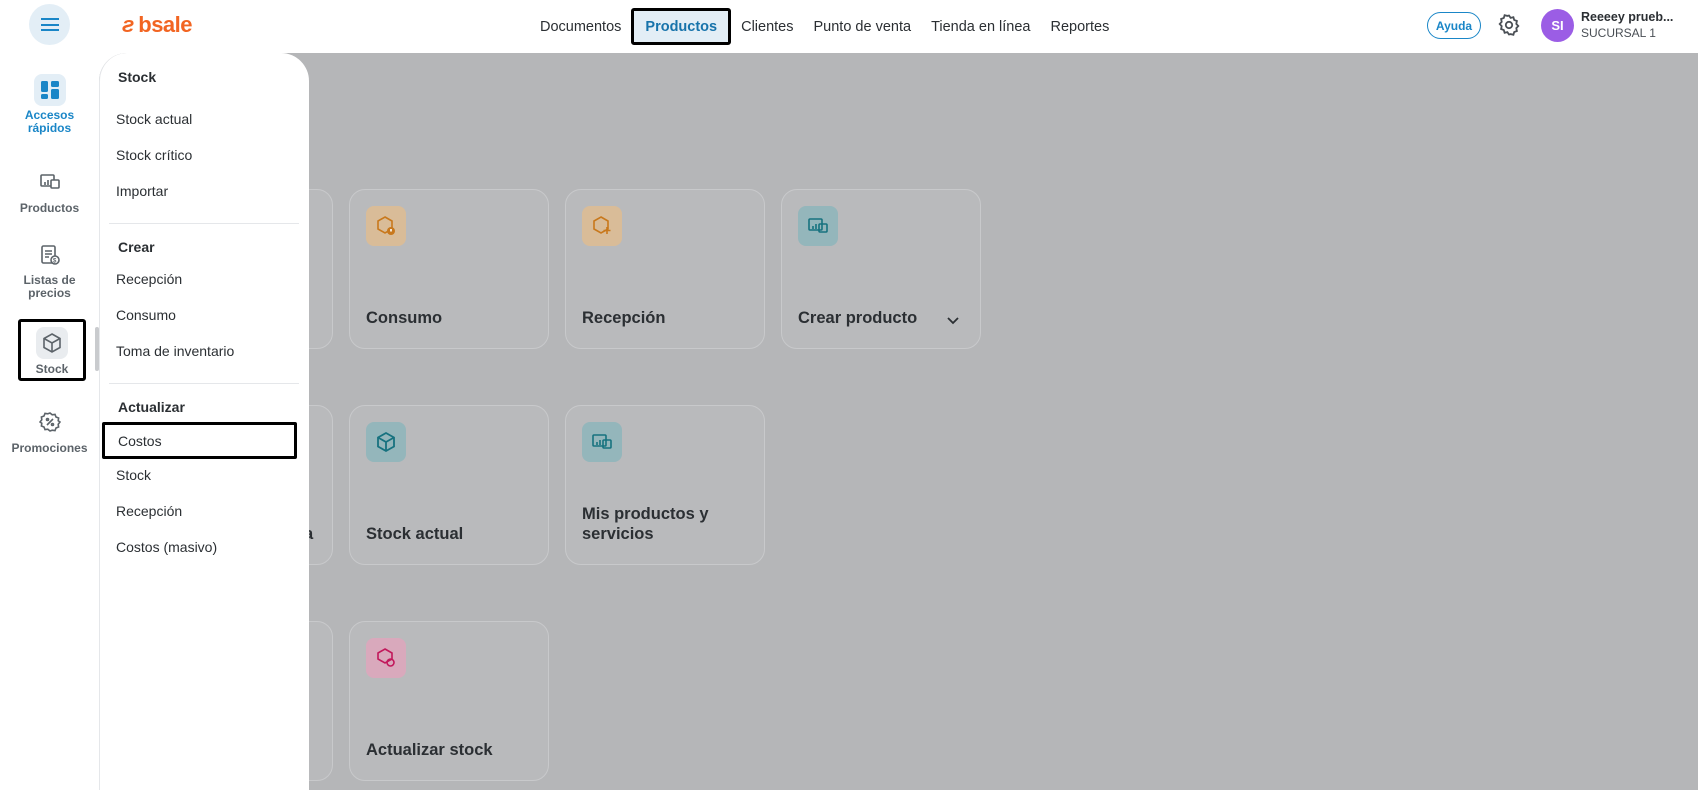  What do you see at coordinates (203, 155) in the screenshot?
I see `menu-item-stock-critico: Stock crítico` at bounding box center [203, 155].